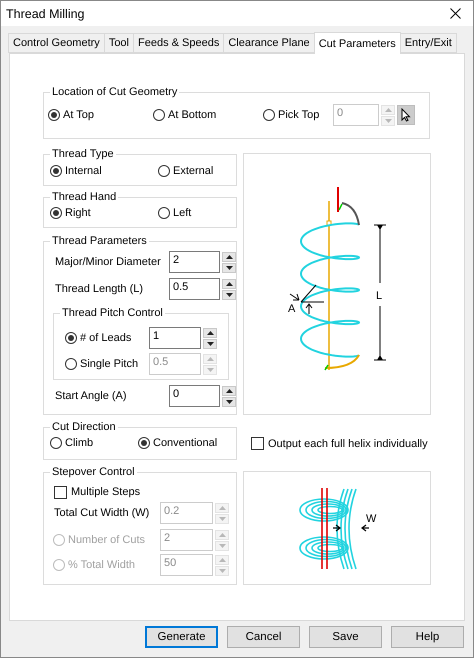 The width and height of the screenshot is (474, 658). Describe the element at coordinates (78, 115) in the screenshot. I see `radio-label: At Top` at that location.